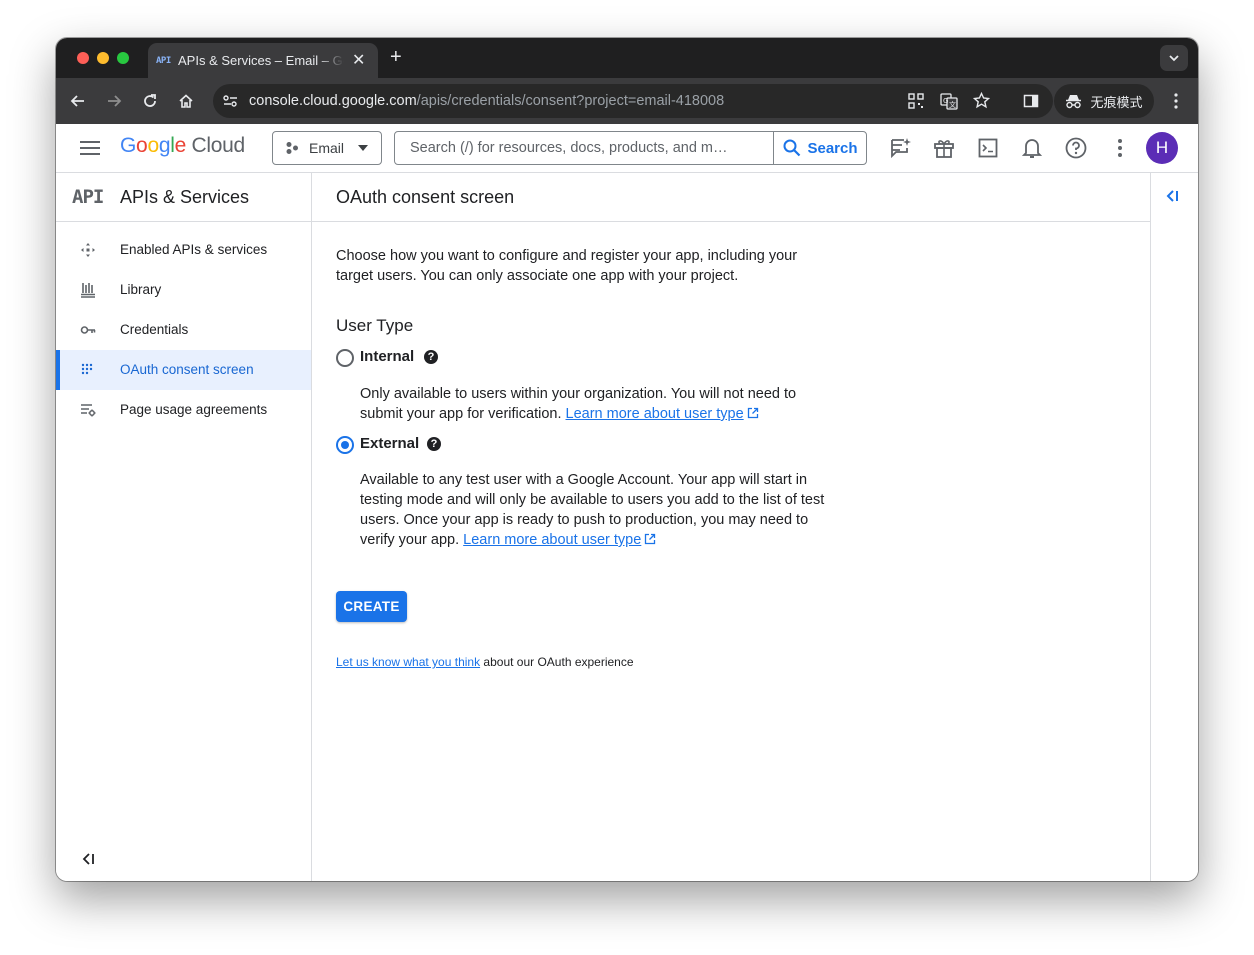 The image size is (1254, 955). What do you see at coordinates (186, 101) in the screenshot?
I see `home-icon` at bounding box center [186, 101].